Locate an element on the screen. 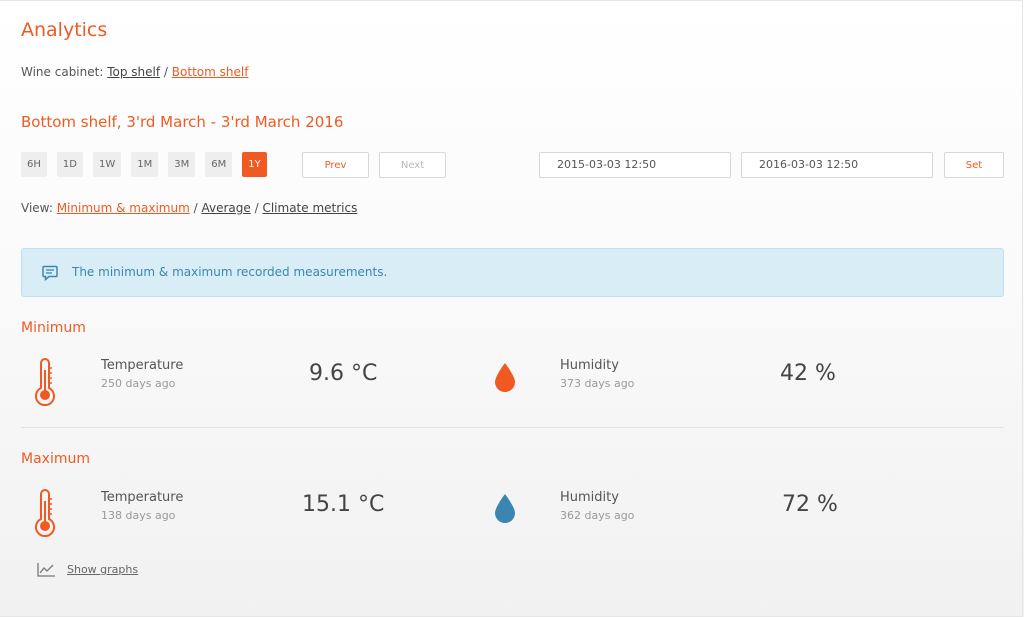  minimum-title: Minimum is located at coordinates (53, 328).